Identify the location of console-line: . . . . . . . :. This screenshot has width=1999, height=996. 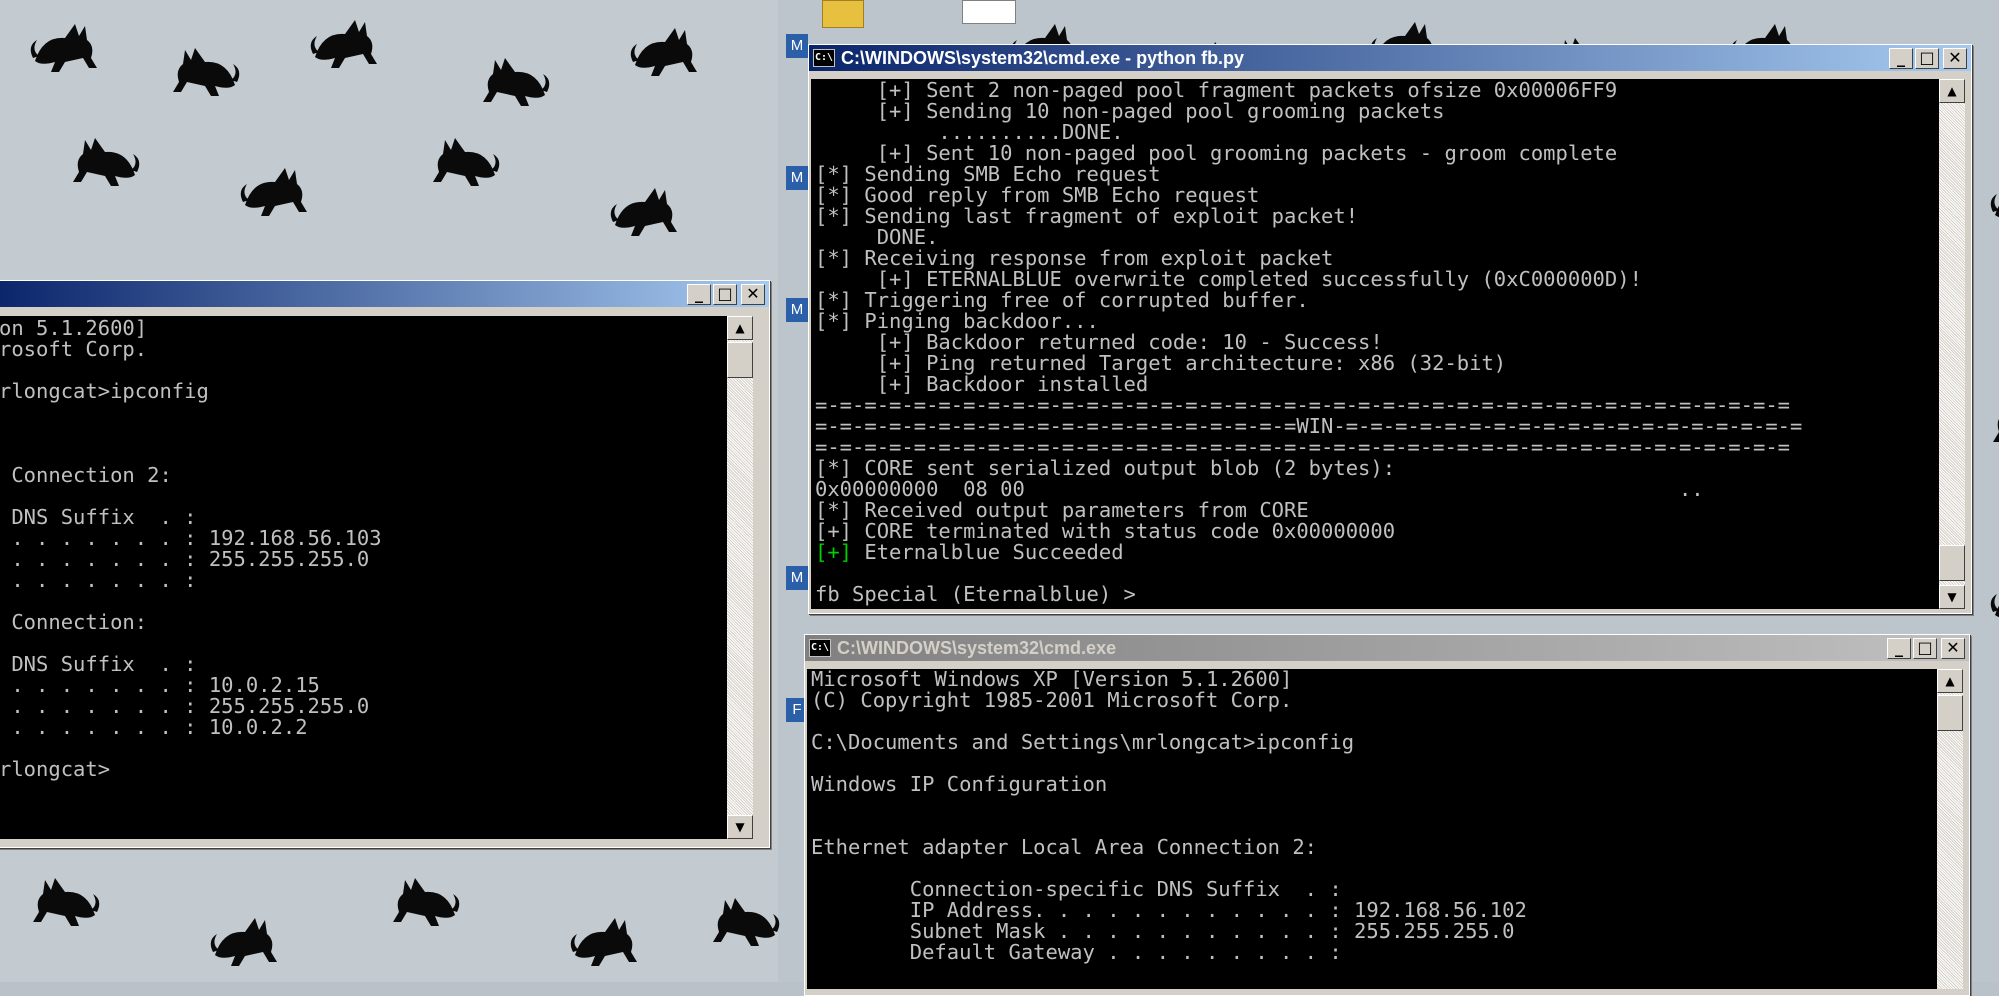
(98, 580).